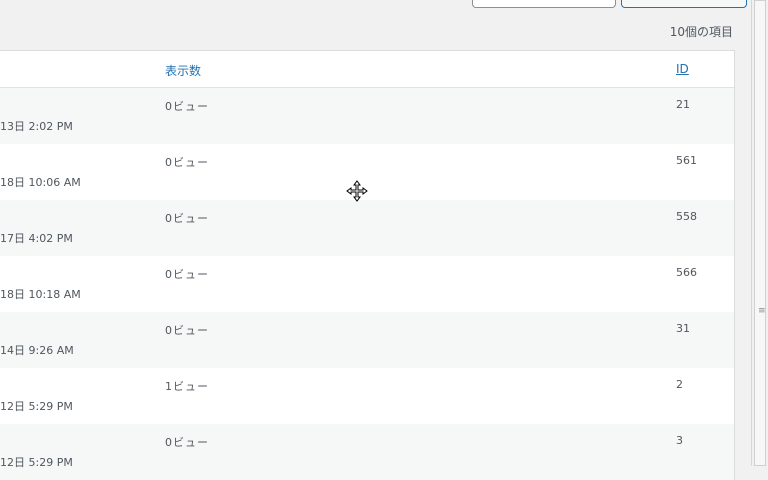  I want to click on table-header: 表示数 ID, so click(367, 69).